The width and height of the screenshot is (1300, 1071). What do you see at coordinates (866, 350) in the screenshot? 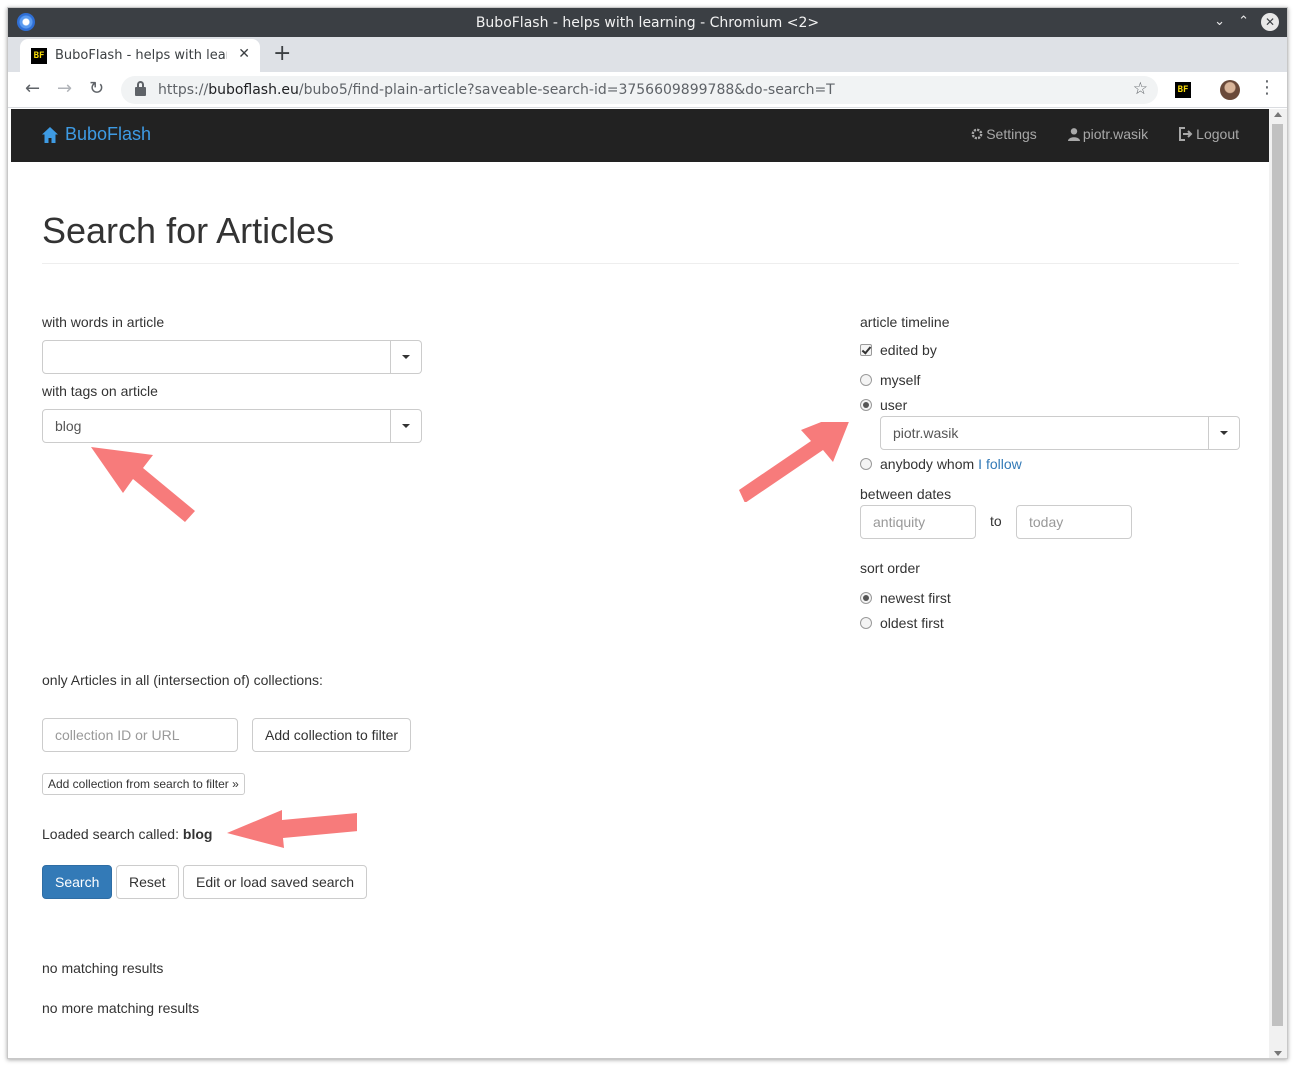
I see `edited-by-check-icon` at bounding box center [866, 350].